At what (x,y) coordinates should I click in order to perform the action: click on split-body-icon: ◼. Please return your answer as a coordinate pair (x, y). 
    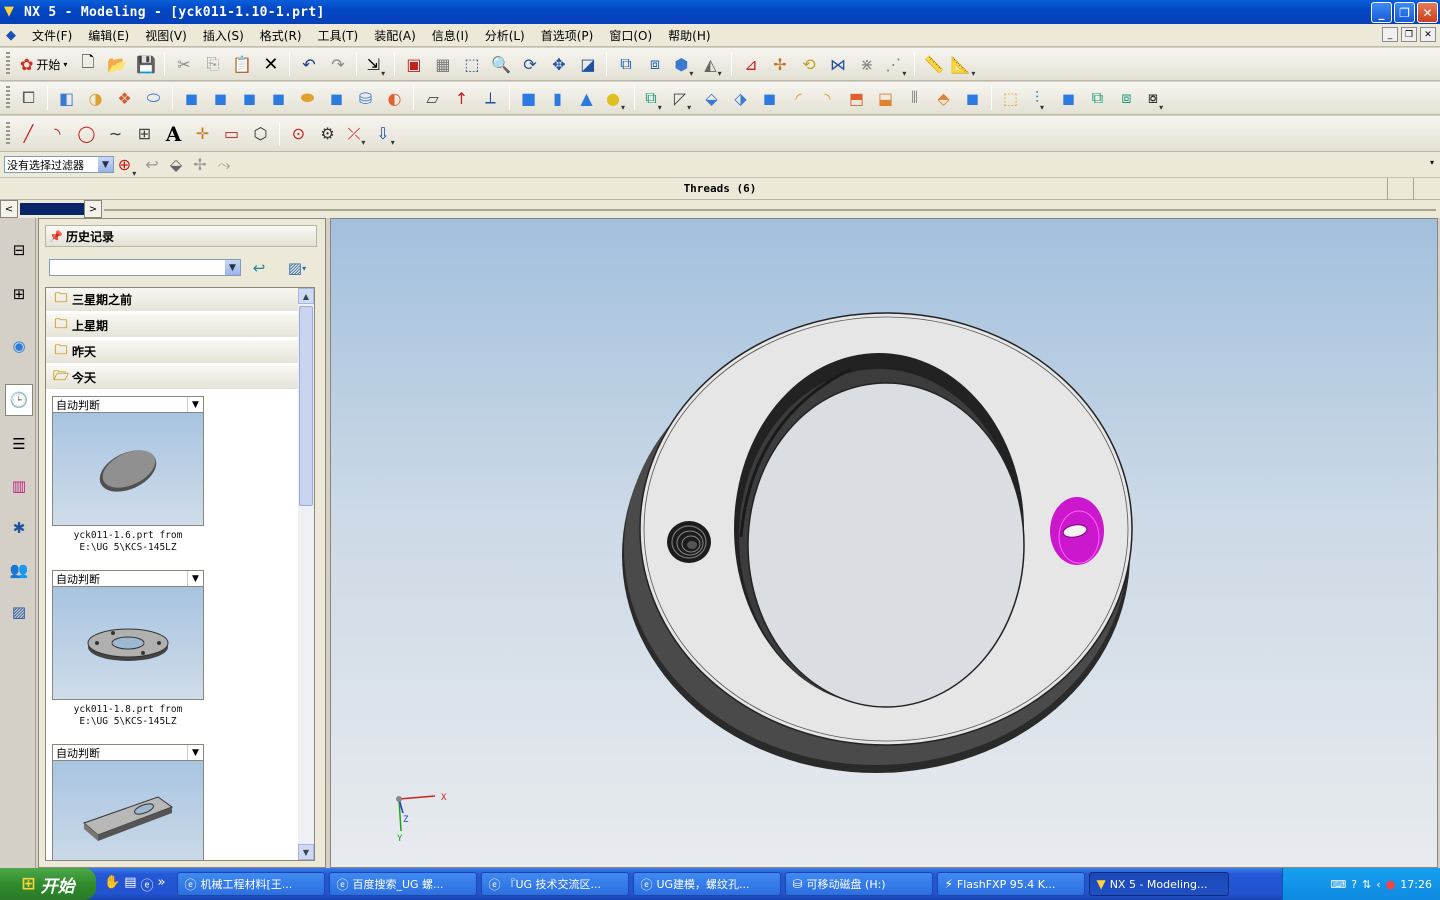
    Looking at the image, I should click on (1068, 98).